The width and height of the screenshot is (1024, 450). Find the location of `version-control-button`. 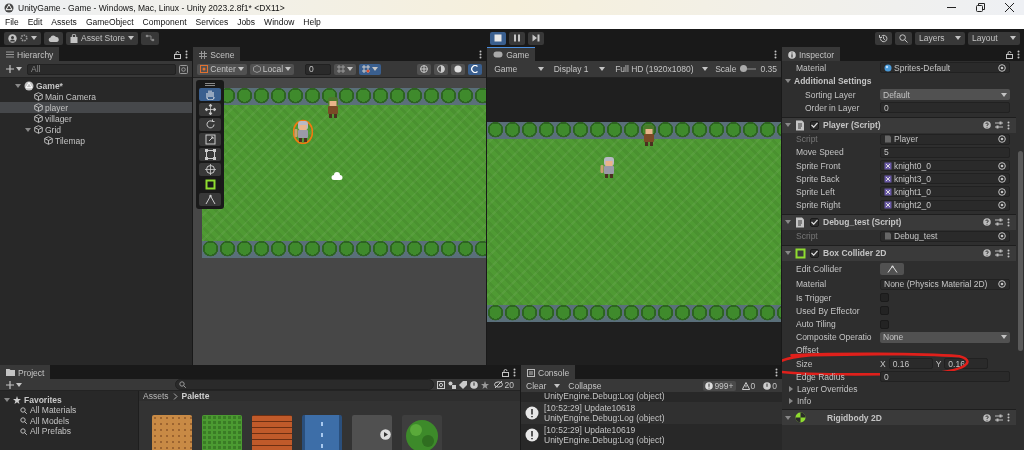

version-control-button is located at coordinates (149, 38).